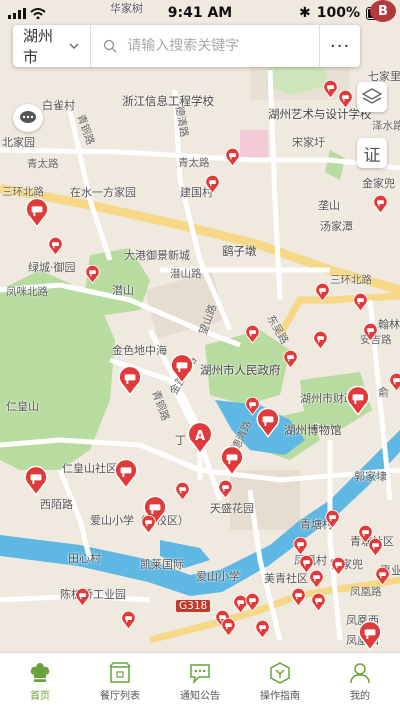 This screenshot has height=711, width=400. What do you see at coordinates (280, 673) in the screenshot?
I see `guide-icon` at bounding box center [280, 673].